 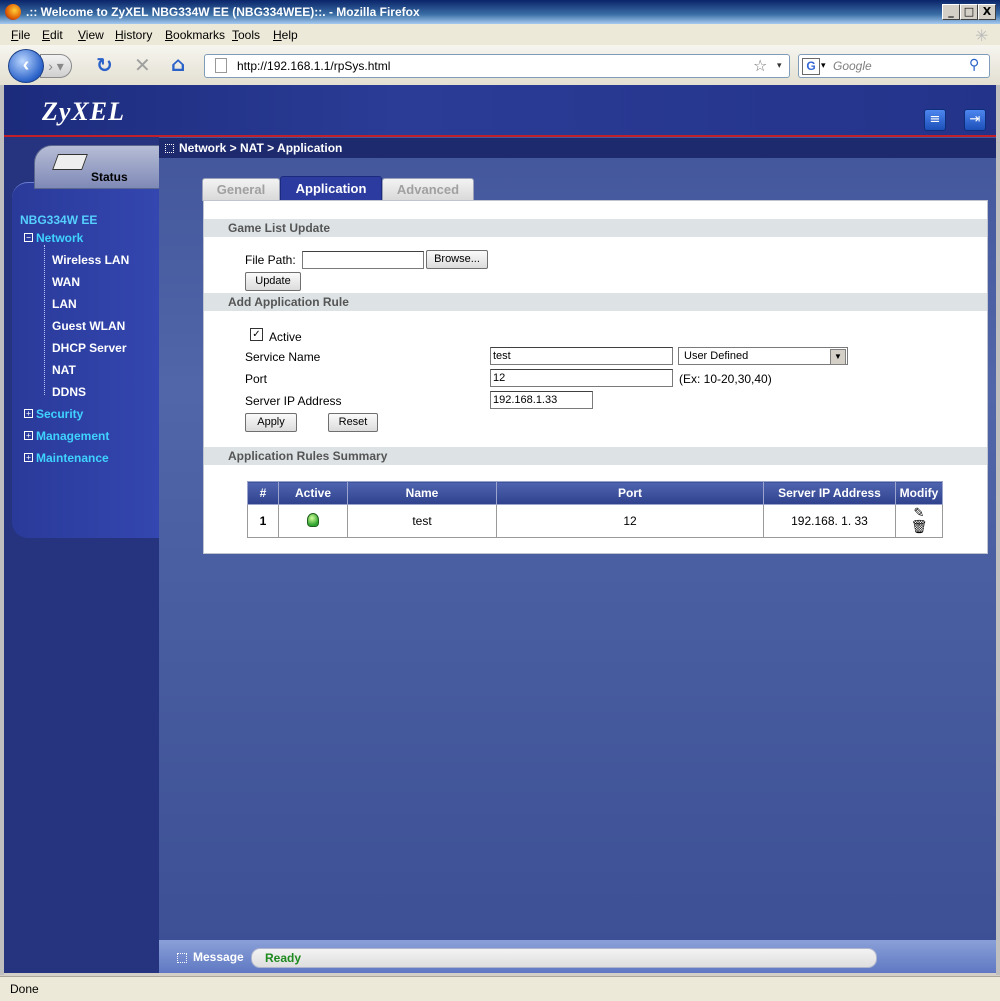 I want to click on device-model: NBG334W EE, so click(x=59, y=220).